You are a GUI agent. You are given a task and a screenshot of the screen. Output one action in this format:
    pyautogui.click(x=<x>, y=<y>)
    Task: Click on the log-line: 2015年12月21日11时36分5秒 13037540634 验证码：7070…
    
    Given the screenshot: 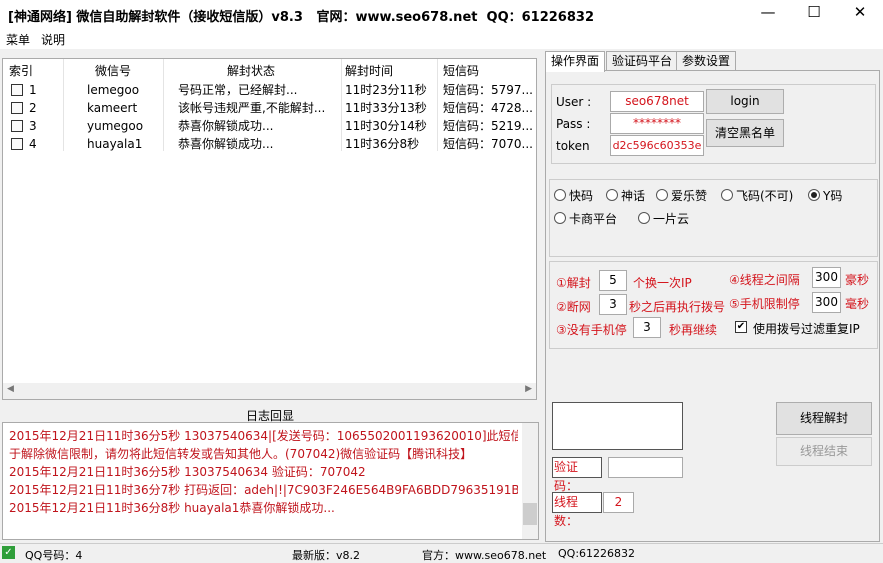 What is the action you would take?
    pyautogui.click(x=187, y=472)
    